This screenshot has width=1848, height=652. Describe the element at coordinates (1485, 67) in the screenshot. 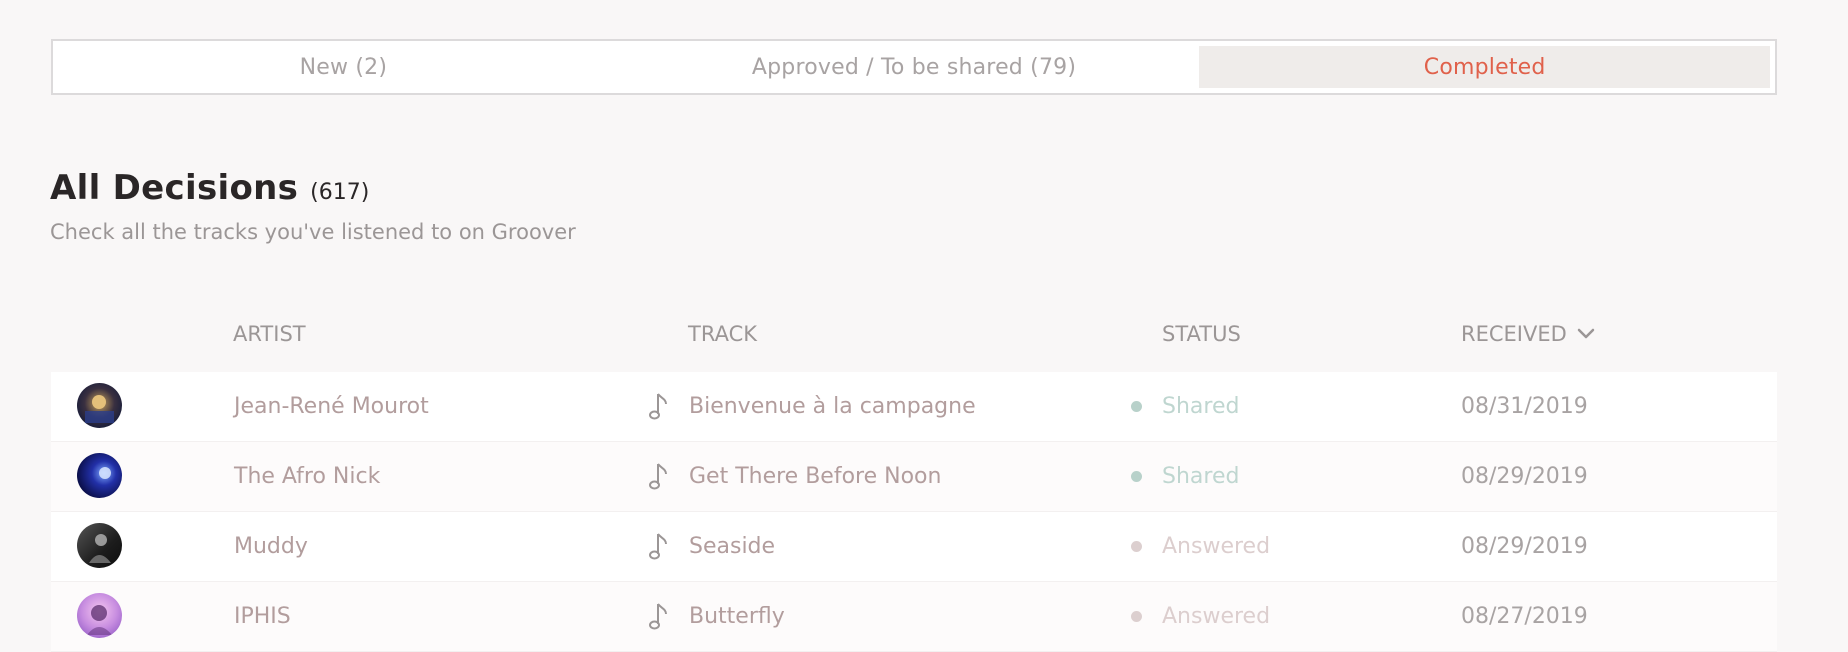

I see `tab-completed: Completed` at that location.